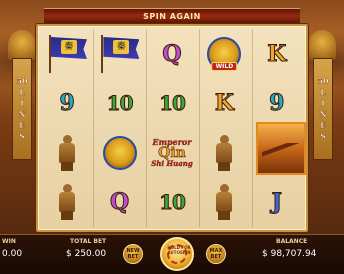 This screenshot has width=344, height=274. What do you see at coordinates (172, 164) in the screenshot?
I see `emperor-line3: Shi Huang` at bounding box center [172, 164].